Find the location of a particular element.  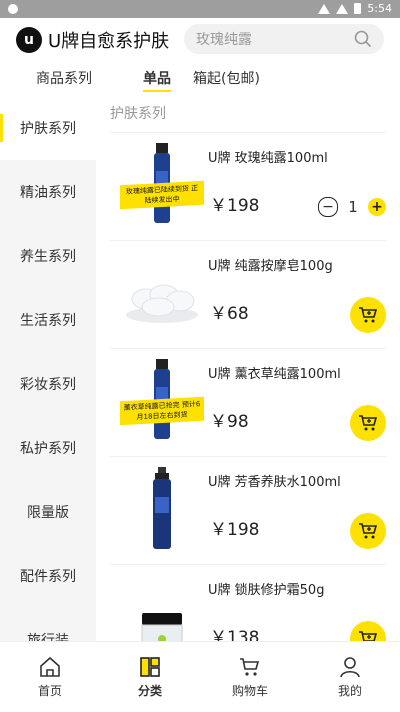

quantity-stepper: − 1 + is located at coordinates (352, 207).